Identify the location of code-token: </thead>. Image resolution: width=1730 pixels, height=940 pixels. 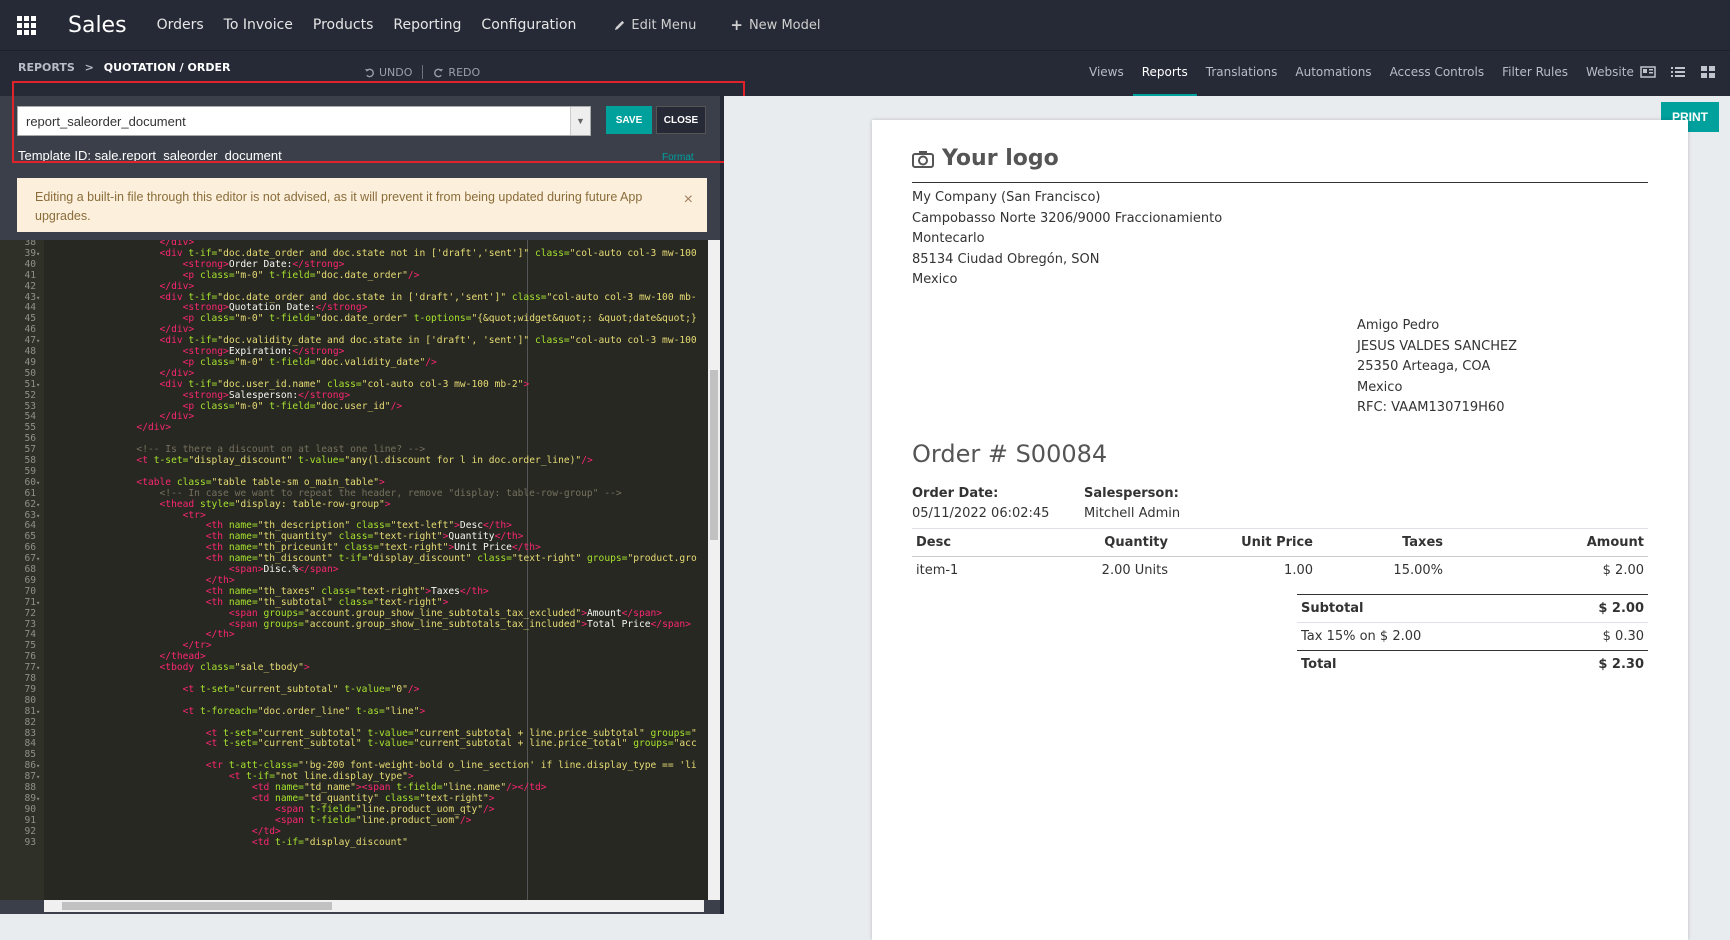
(125, 657).